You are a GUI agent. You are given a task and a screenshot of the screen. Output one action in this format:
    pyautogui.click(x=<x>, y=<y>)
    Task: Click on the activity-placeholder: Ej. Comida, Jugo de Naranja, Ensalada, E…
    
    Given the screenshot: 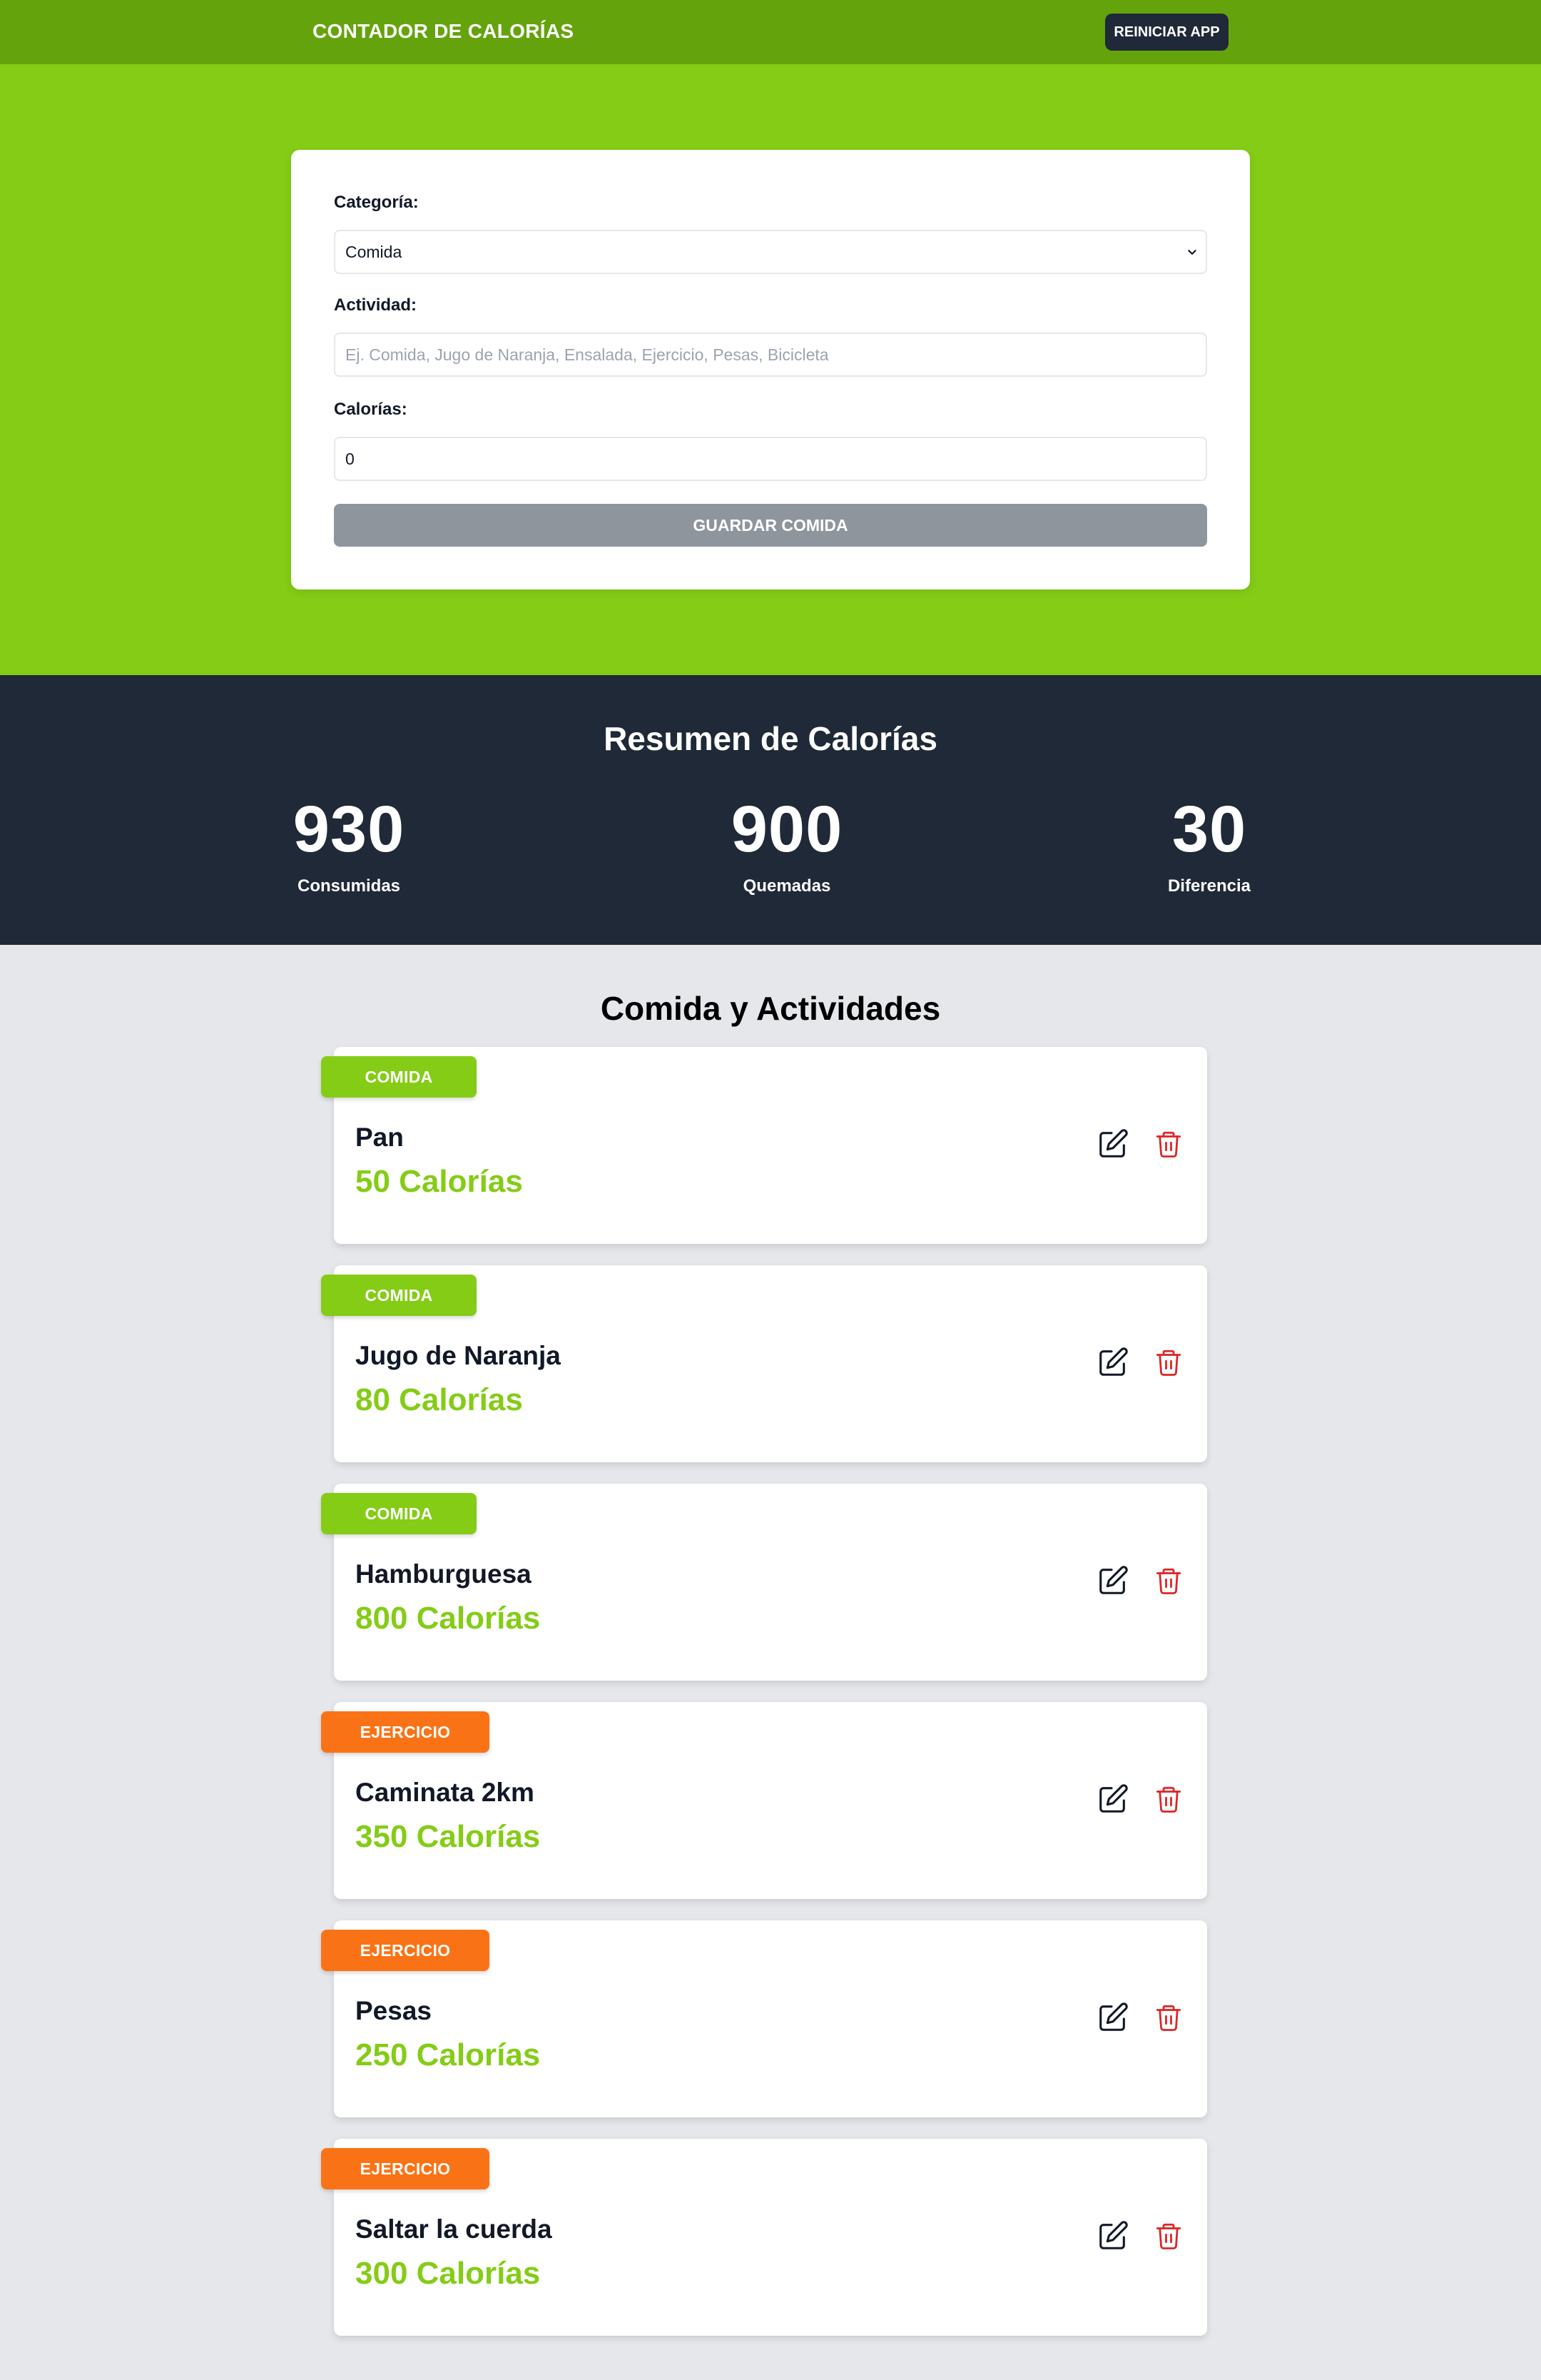 What is the action you would take?
    pyautogui.click(x=587, y=354)
    